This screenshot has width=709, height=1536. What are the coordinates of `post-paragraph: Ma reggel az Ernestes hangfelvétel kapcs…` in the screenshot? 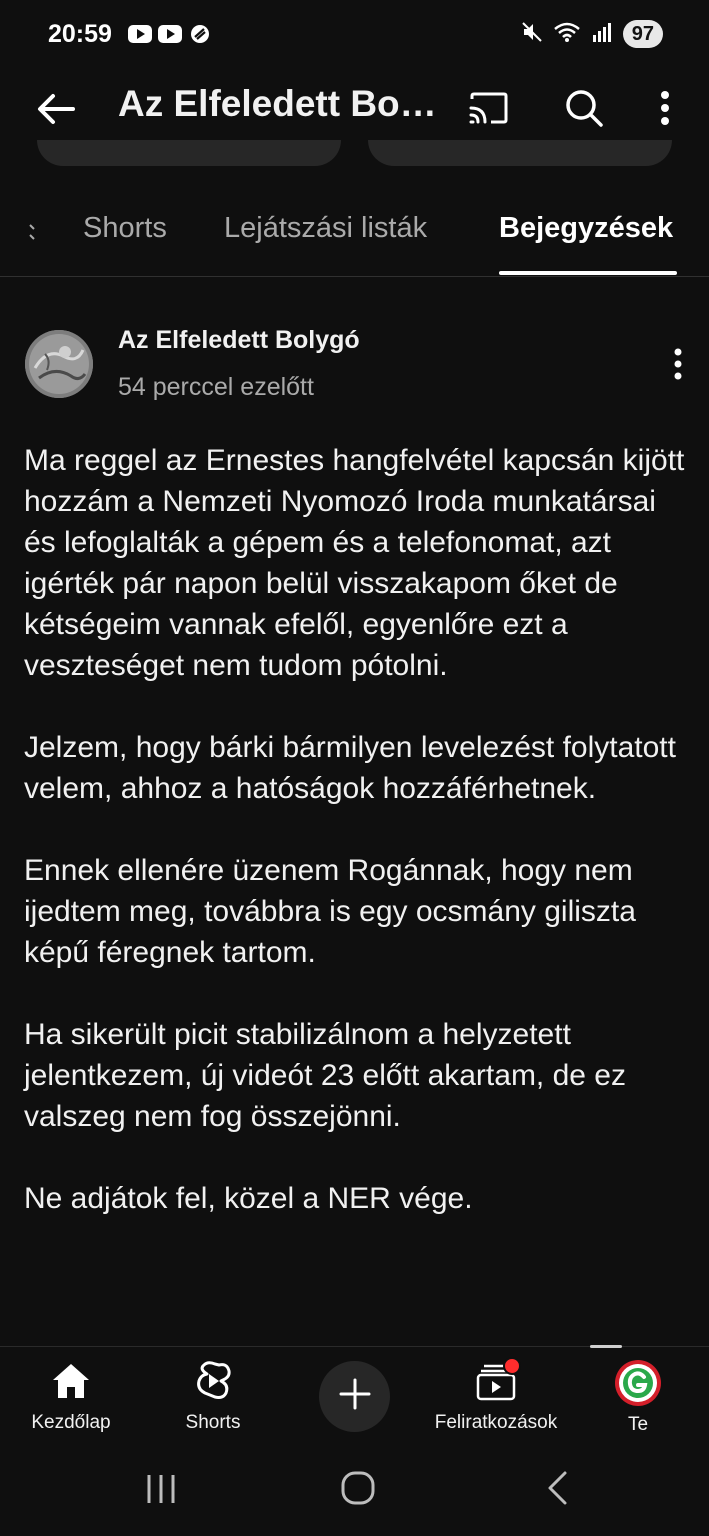 It's located at (354, 563).